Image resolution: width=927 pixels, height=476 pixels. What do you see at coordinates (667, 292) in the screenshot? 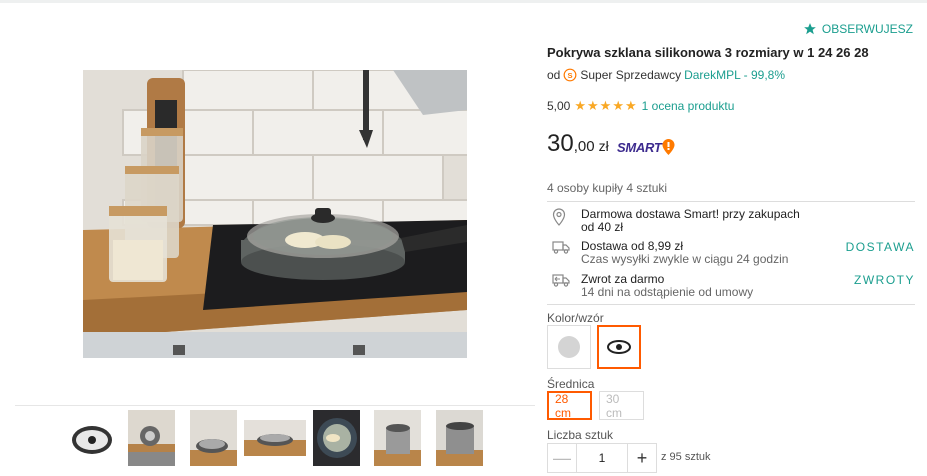
I see `returns-line2: 14 dni na odstąpienie od umowy` at bounding box center [667, 292].